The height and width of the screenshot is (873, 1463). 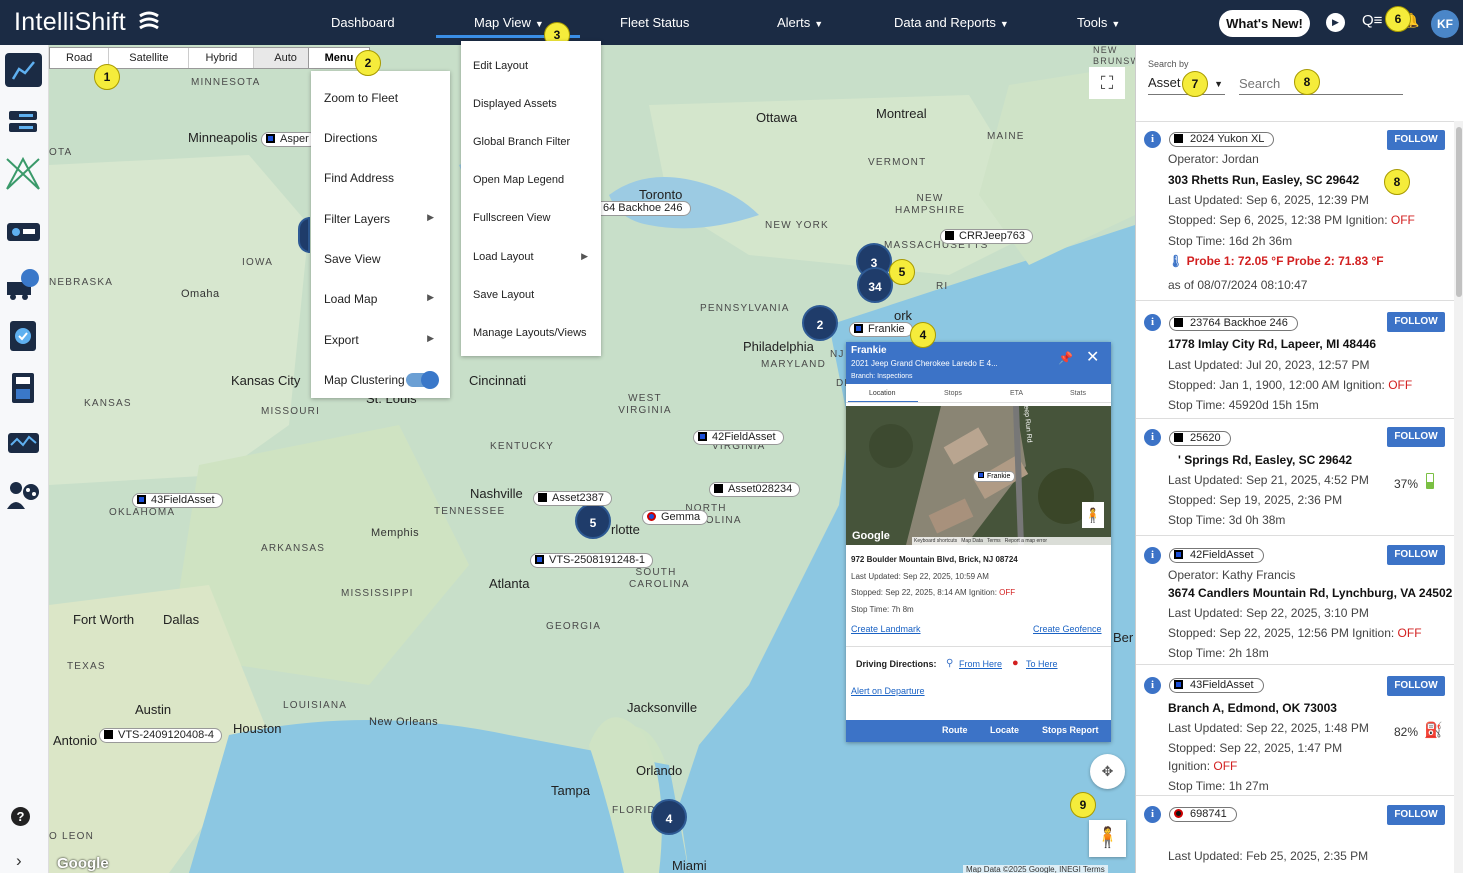 What do you see at coordinates (572, 498) in the screenshot?
I see `map-asset-tag: Asset2387` at bounding box center [572, 498].